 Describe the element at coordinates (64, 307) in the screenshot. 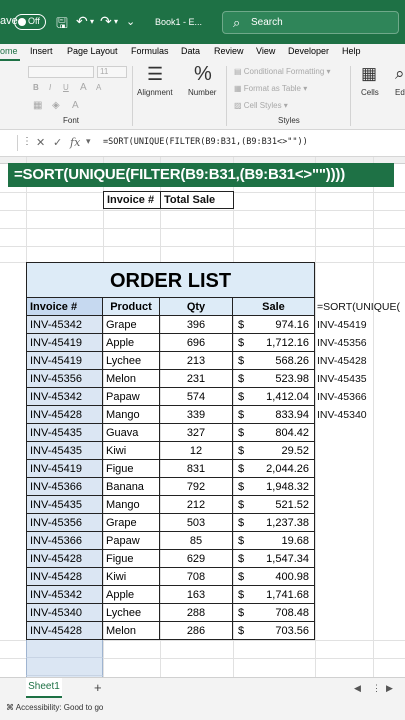

I see `column-header-invoice: Invoice #` at that location.